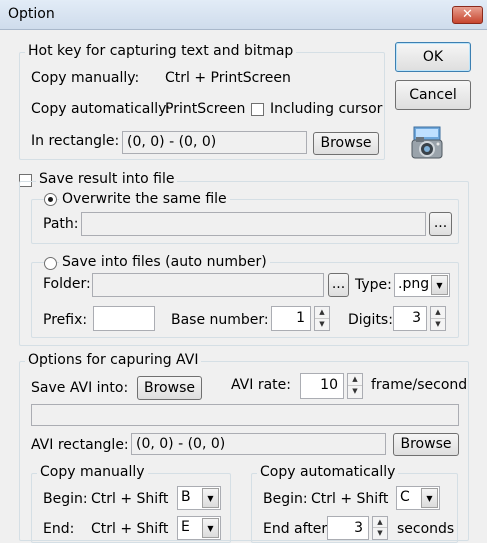  Describe the element at coordinates (101, 109) in the screenshot. I see `copy-auto-label: Copy automatically:` at that location.